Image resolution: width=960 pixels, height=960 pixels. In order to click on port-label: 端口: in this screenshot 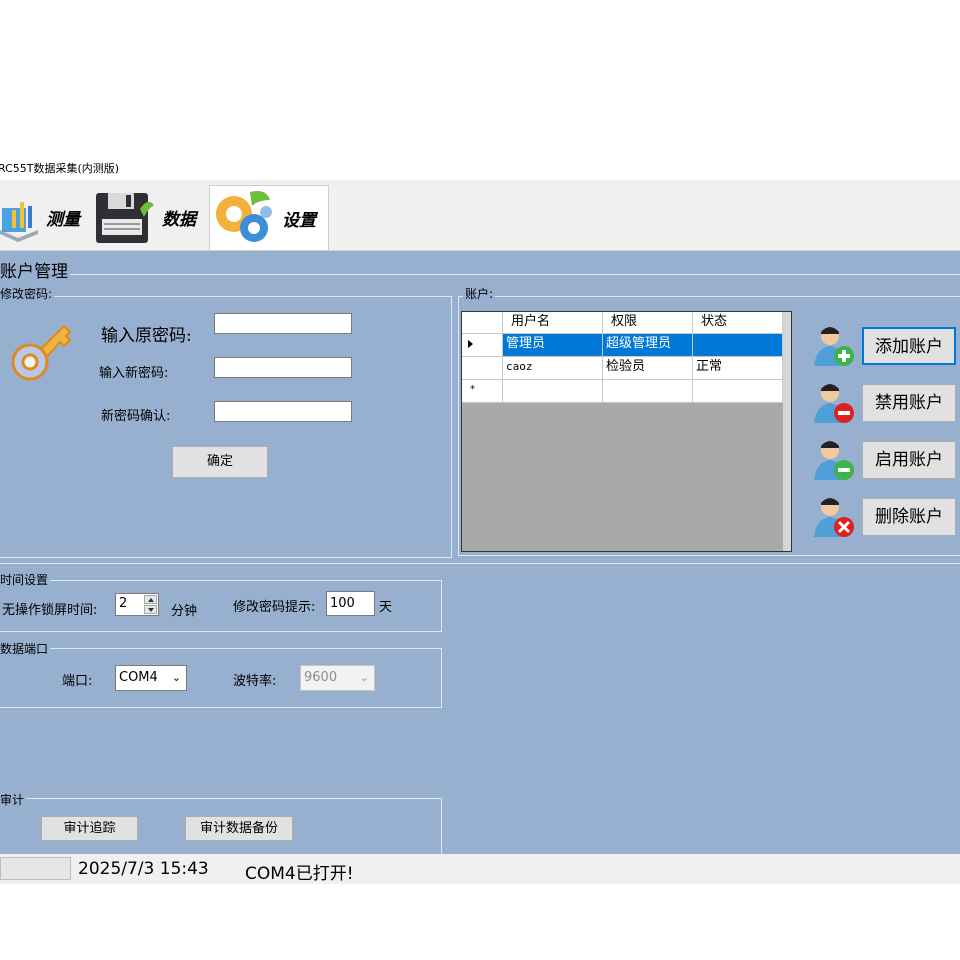, I will do `click(77, 681)`.